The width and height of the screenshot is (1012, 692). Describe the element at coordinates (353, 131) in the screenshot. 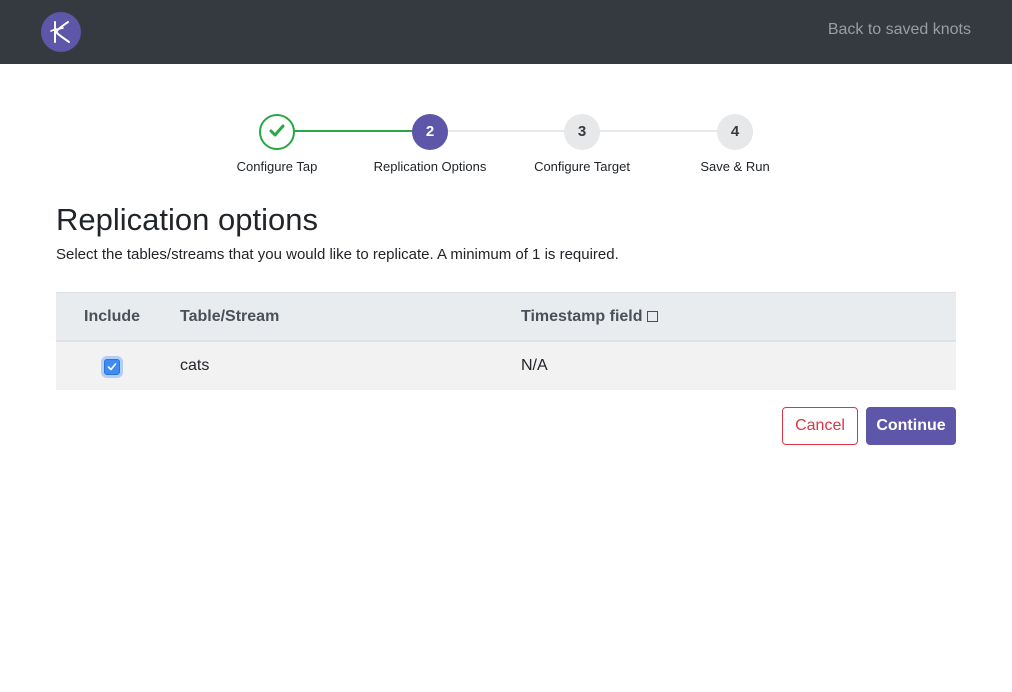

I see `step-connector-complete` at that location.